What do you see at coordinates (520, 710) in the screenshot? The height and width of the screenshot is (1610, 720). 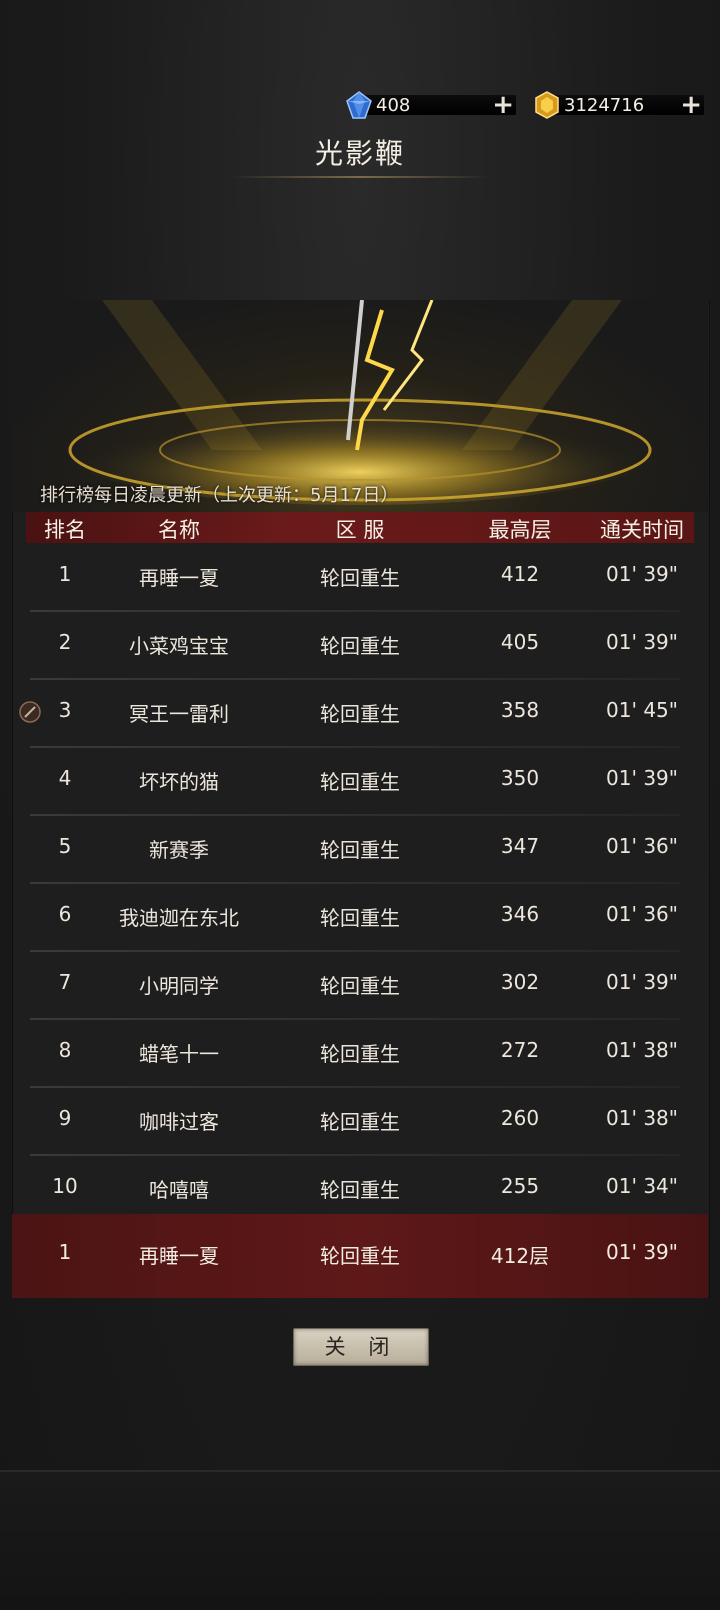 I see `row-floor: 358` at bounding box center [520, 710].